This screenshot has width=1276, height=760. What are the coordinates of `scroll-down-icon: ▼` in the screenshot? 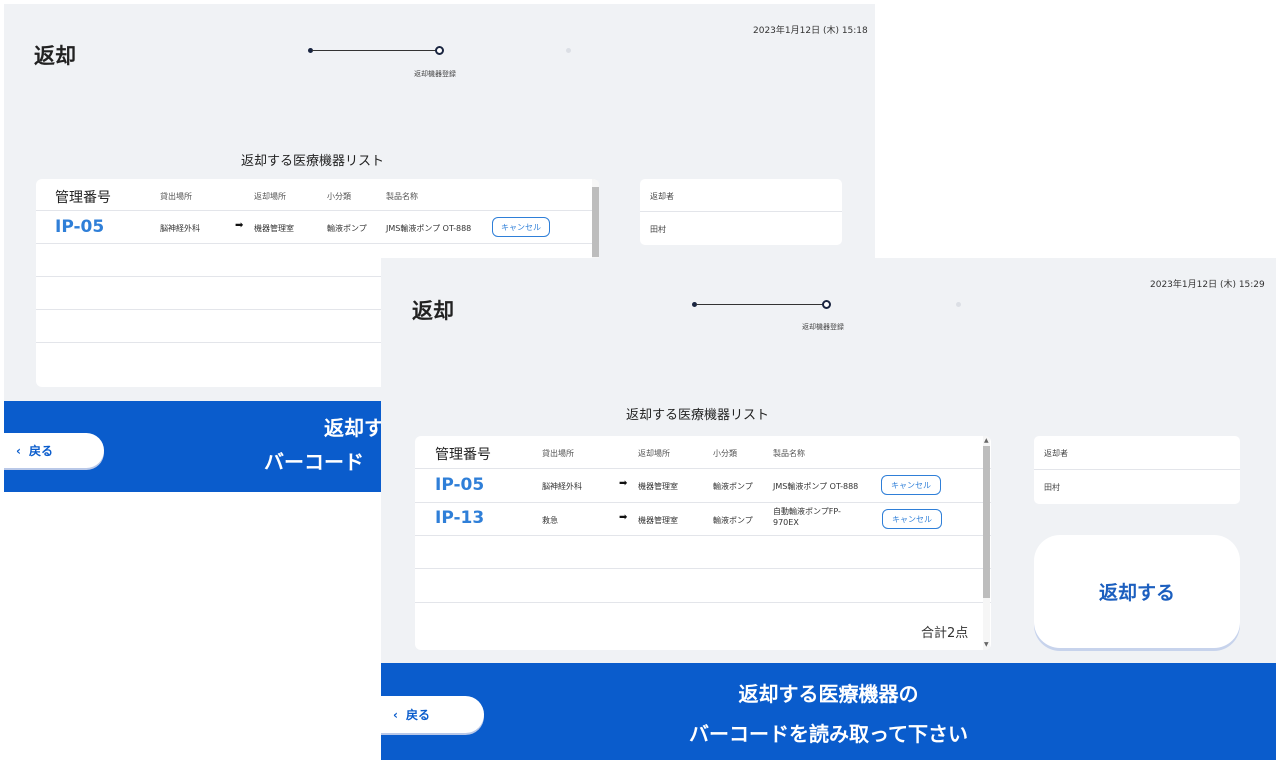 It's located at (986, 644).